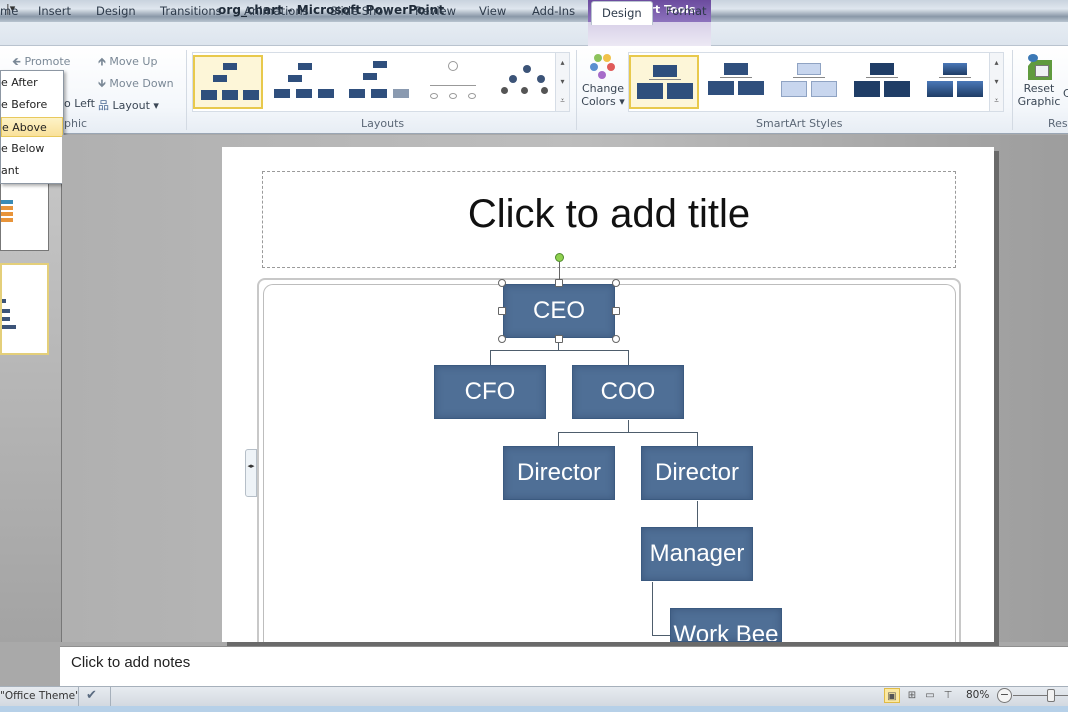  Describe the element at coordinates (737, 82) in the screenshot. I see `style-option-white-outline` at that location.